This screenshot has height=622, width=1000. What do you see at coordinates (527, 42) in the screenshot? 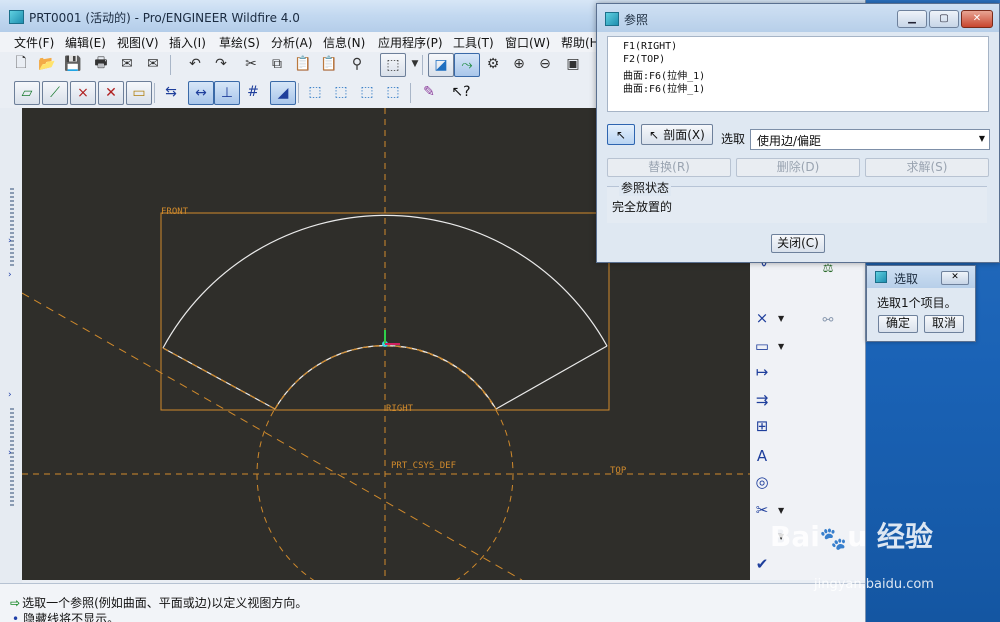
I see `menu-window: 窗口(W)` at bounding box center [527, 42].